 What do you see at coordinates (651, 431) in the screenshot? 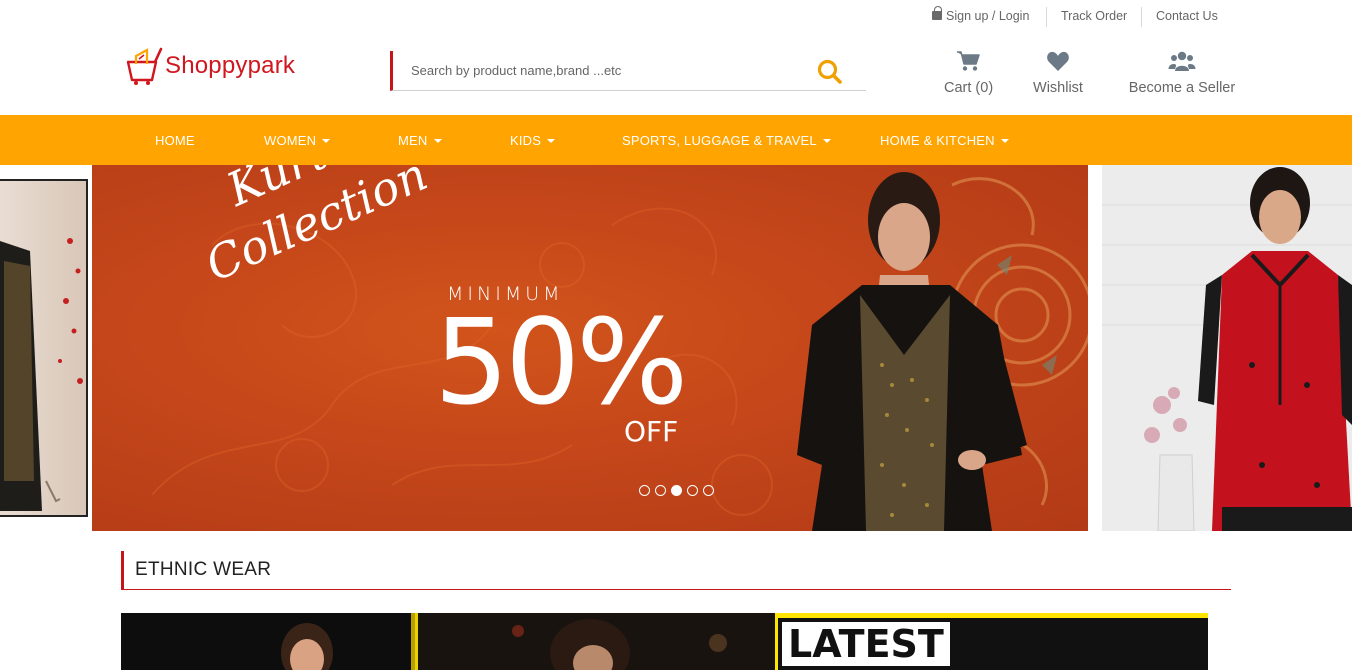
I see `banner-off-text: OFF` at bounding box center [651, 431].